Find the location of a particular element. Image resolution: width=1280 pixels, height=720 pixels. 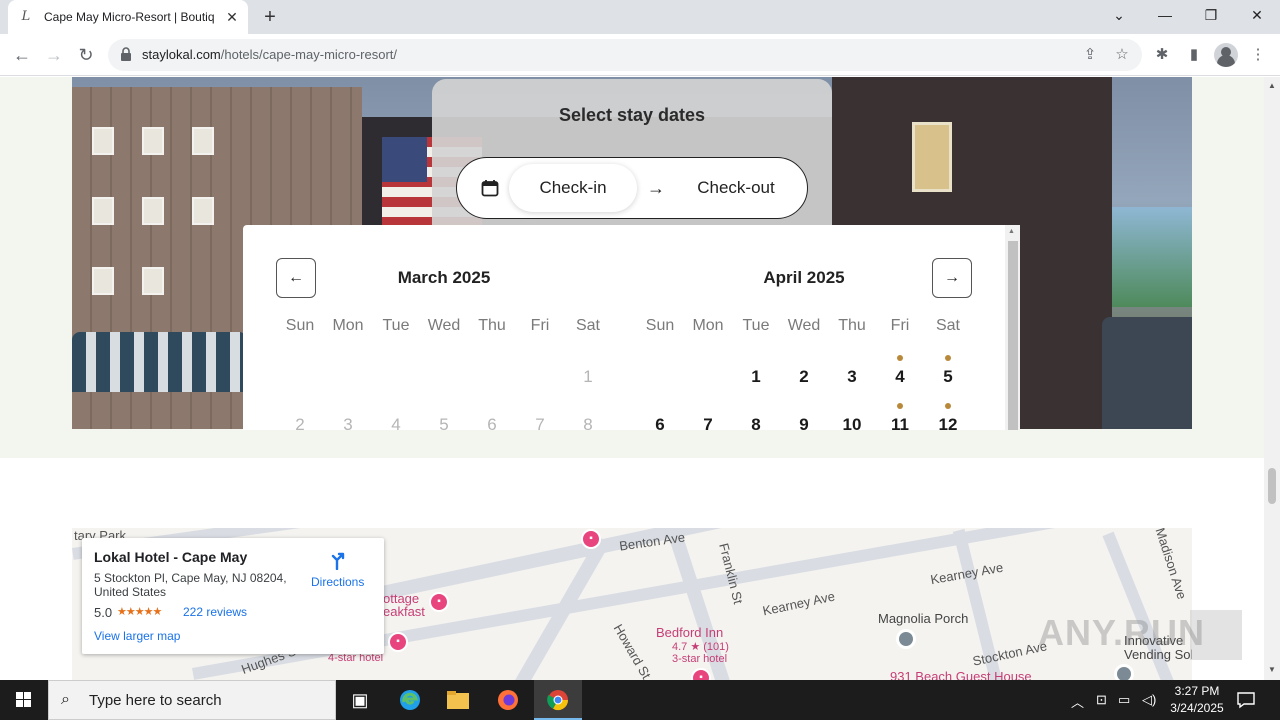

forward-button: → is located at coordinates (54, 55).